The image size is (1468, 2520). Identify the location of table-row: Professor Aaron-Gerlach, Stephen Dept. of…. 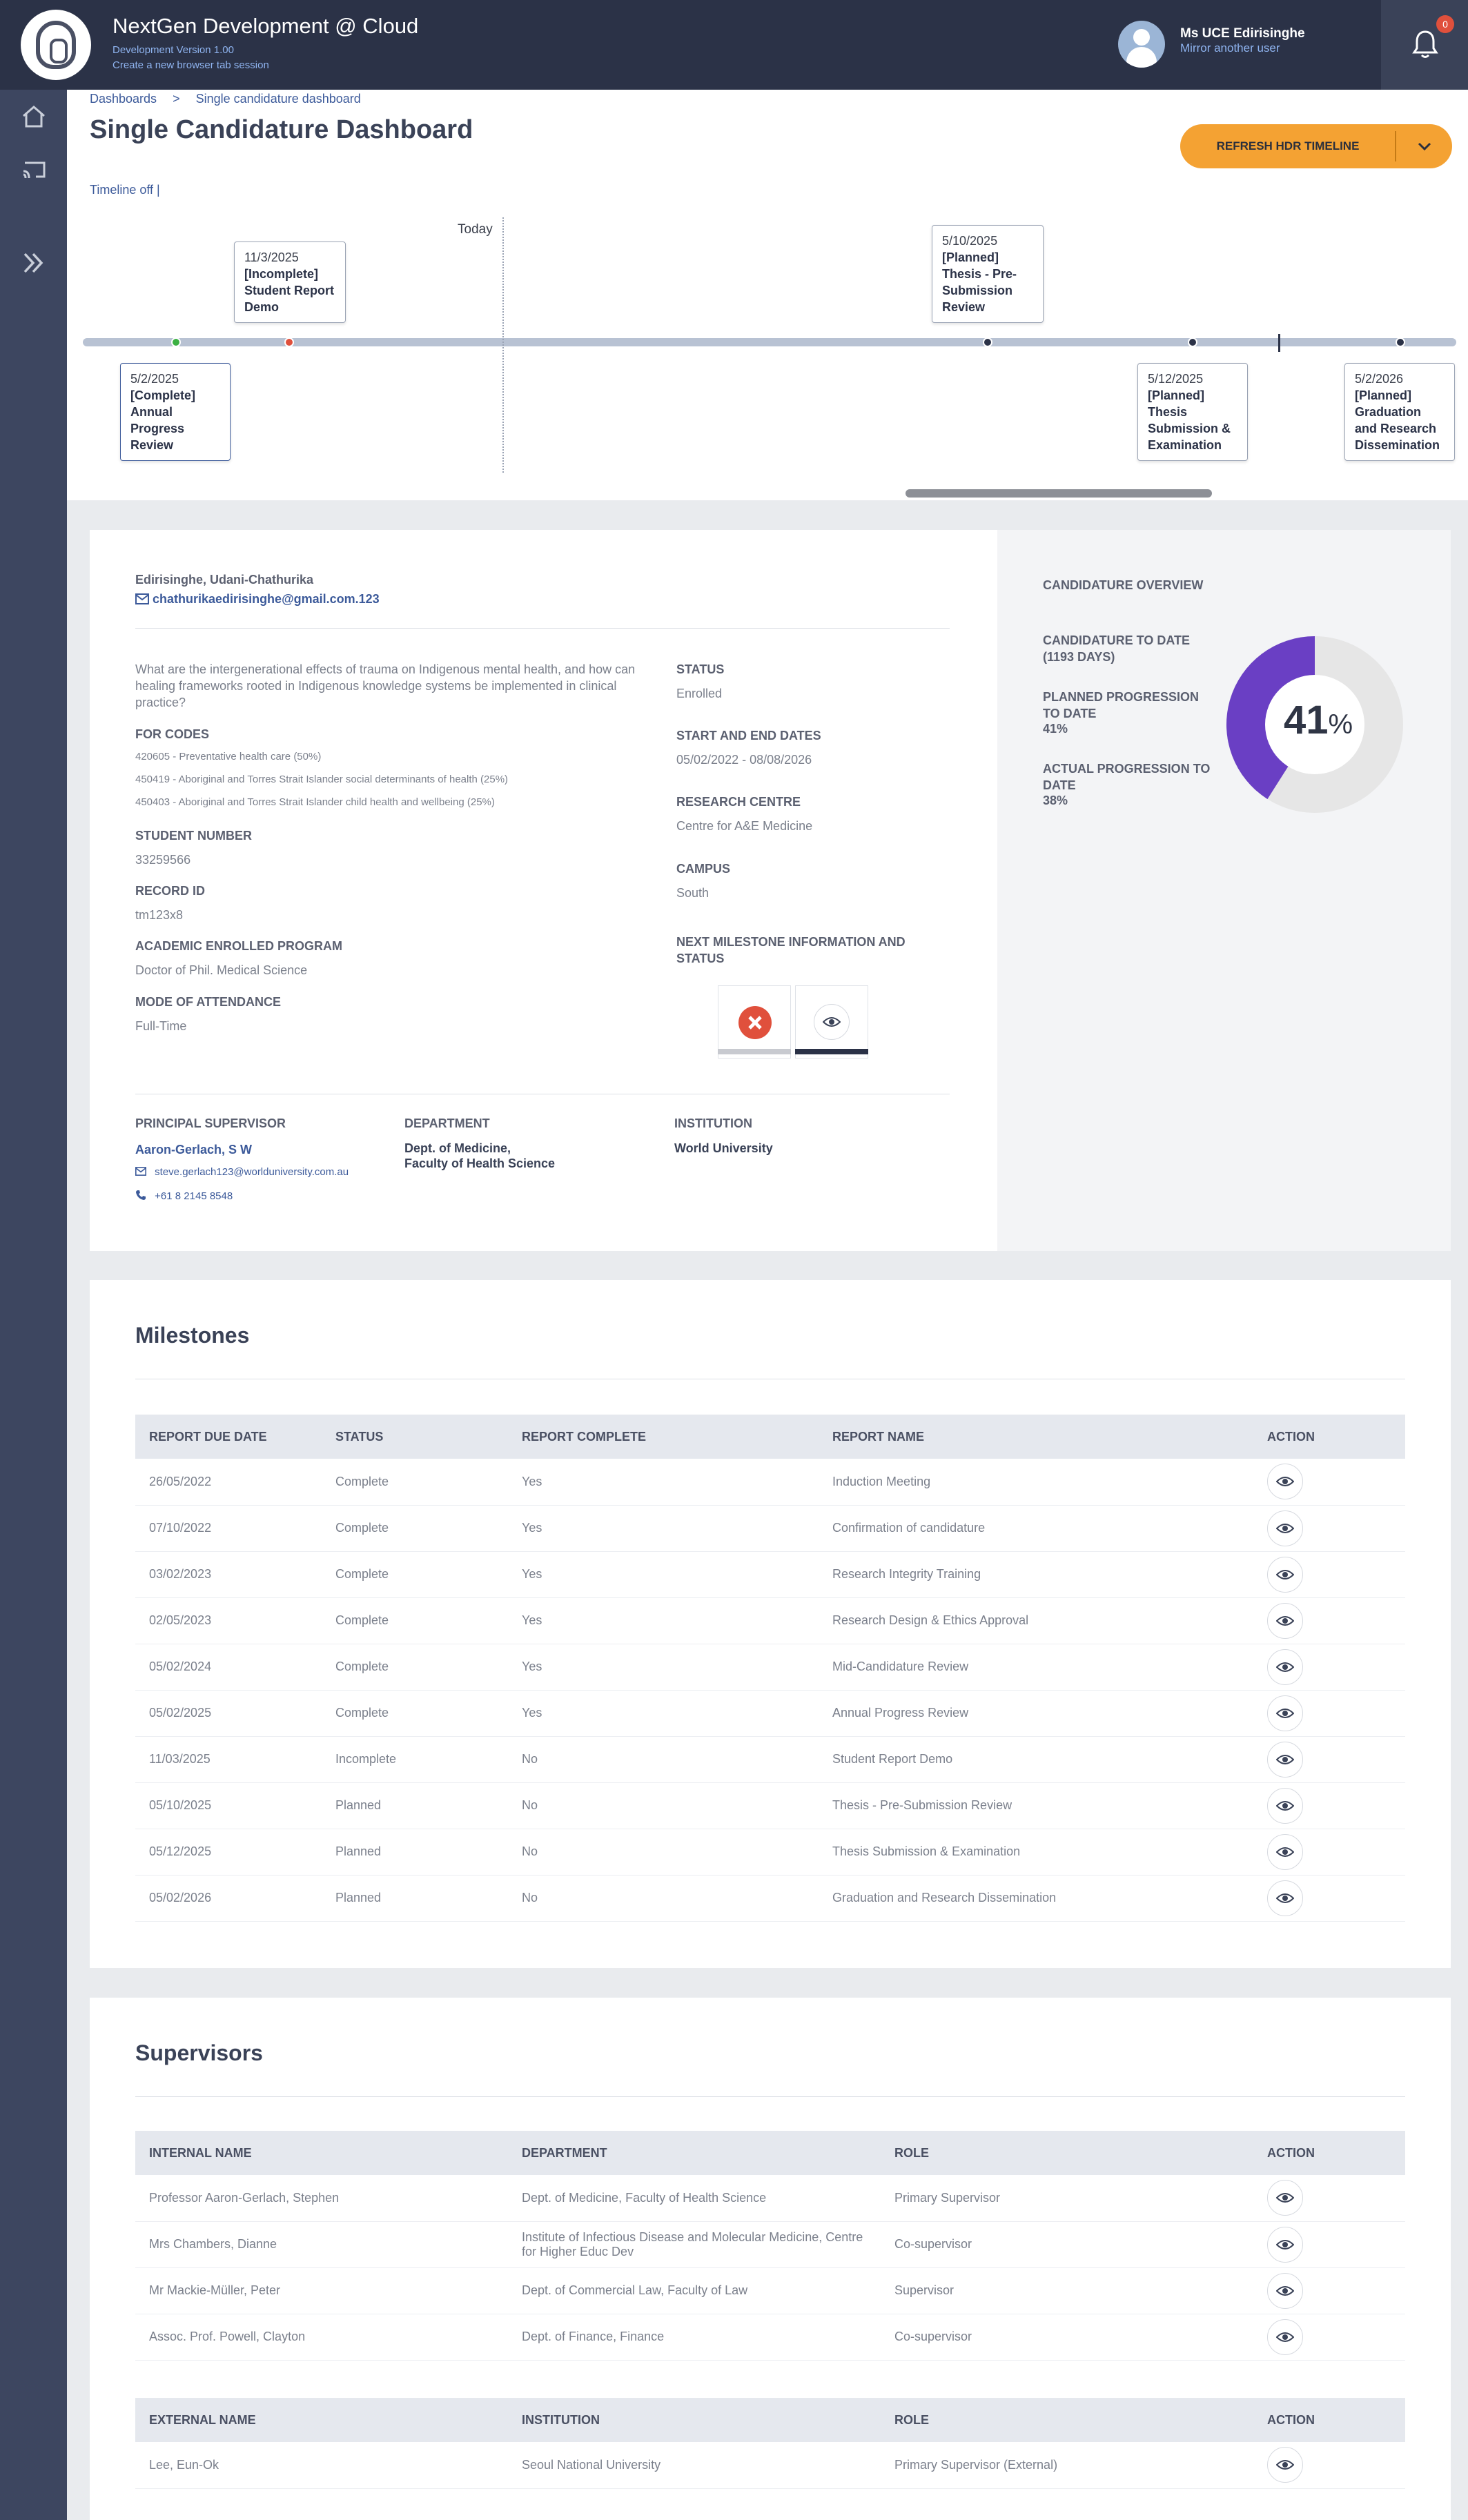
(770, 2198).